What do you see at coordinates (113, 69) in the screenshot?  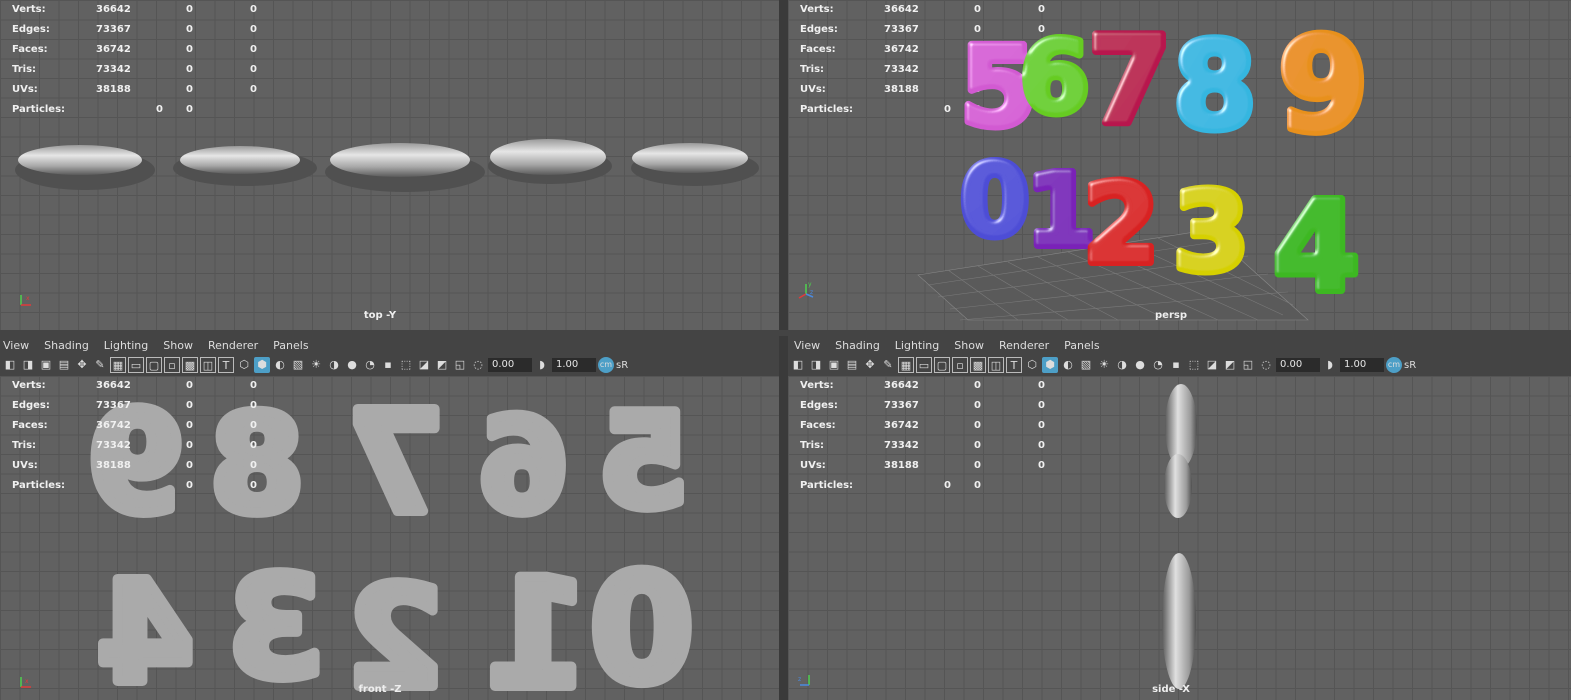 I see `hud-value: 73342` at bounding box center [113, 69].